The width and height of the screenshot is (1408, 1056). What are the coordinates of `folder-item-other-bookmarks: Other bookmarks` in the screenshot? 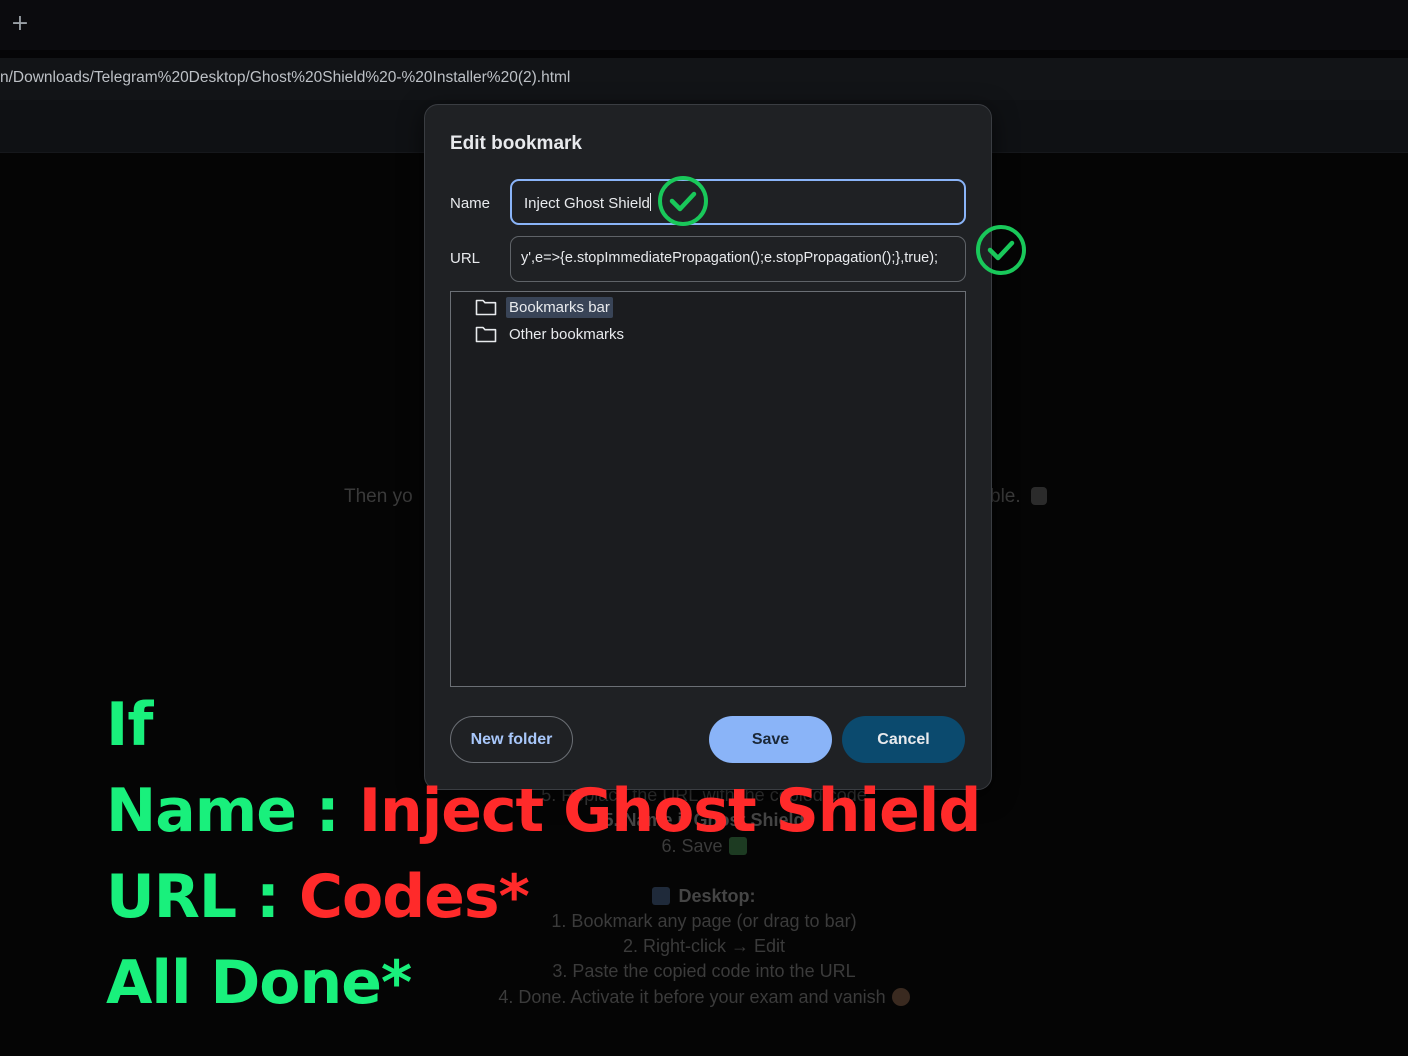 It's located at (551, 334).